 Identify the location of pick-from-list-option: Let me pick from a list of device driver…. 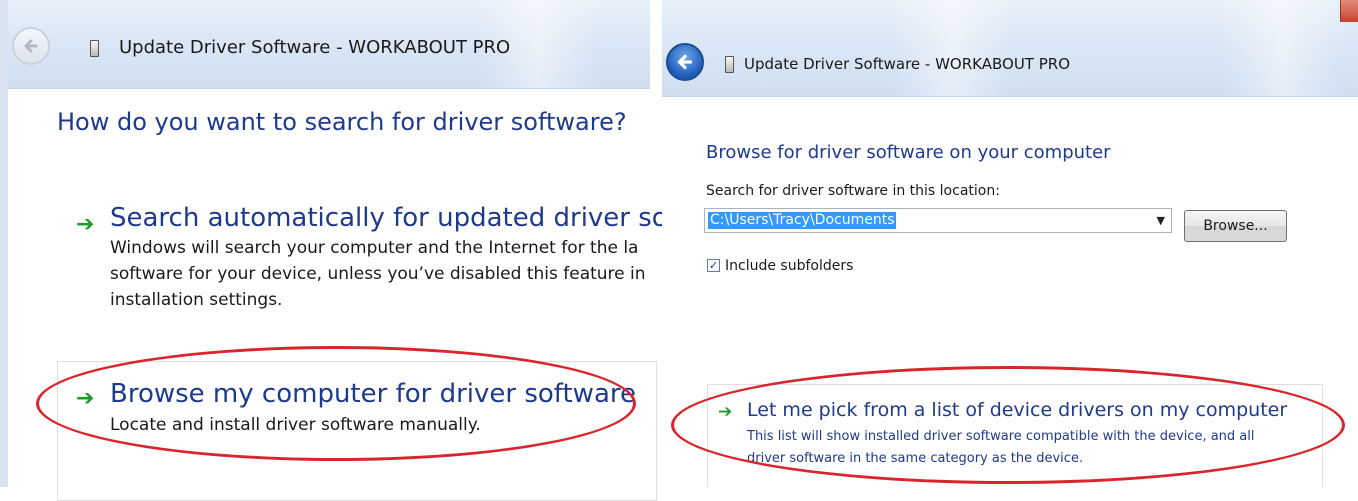
(1017, 410).